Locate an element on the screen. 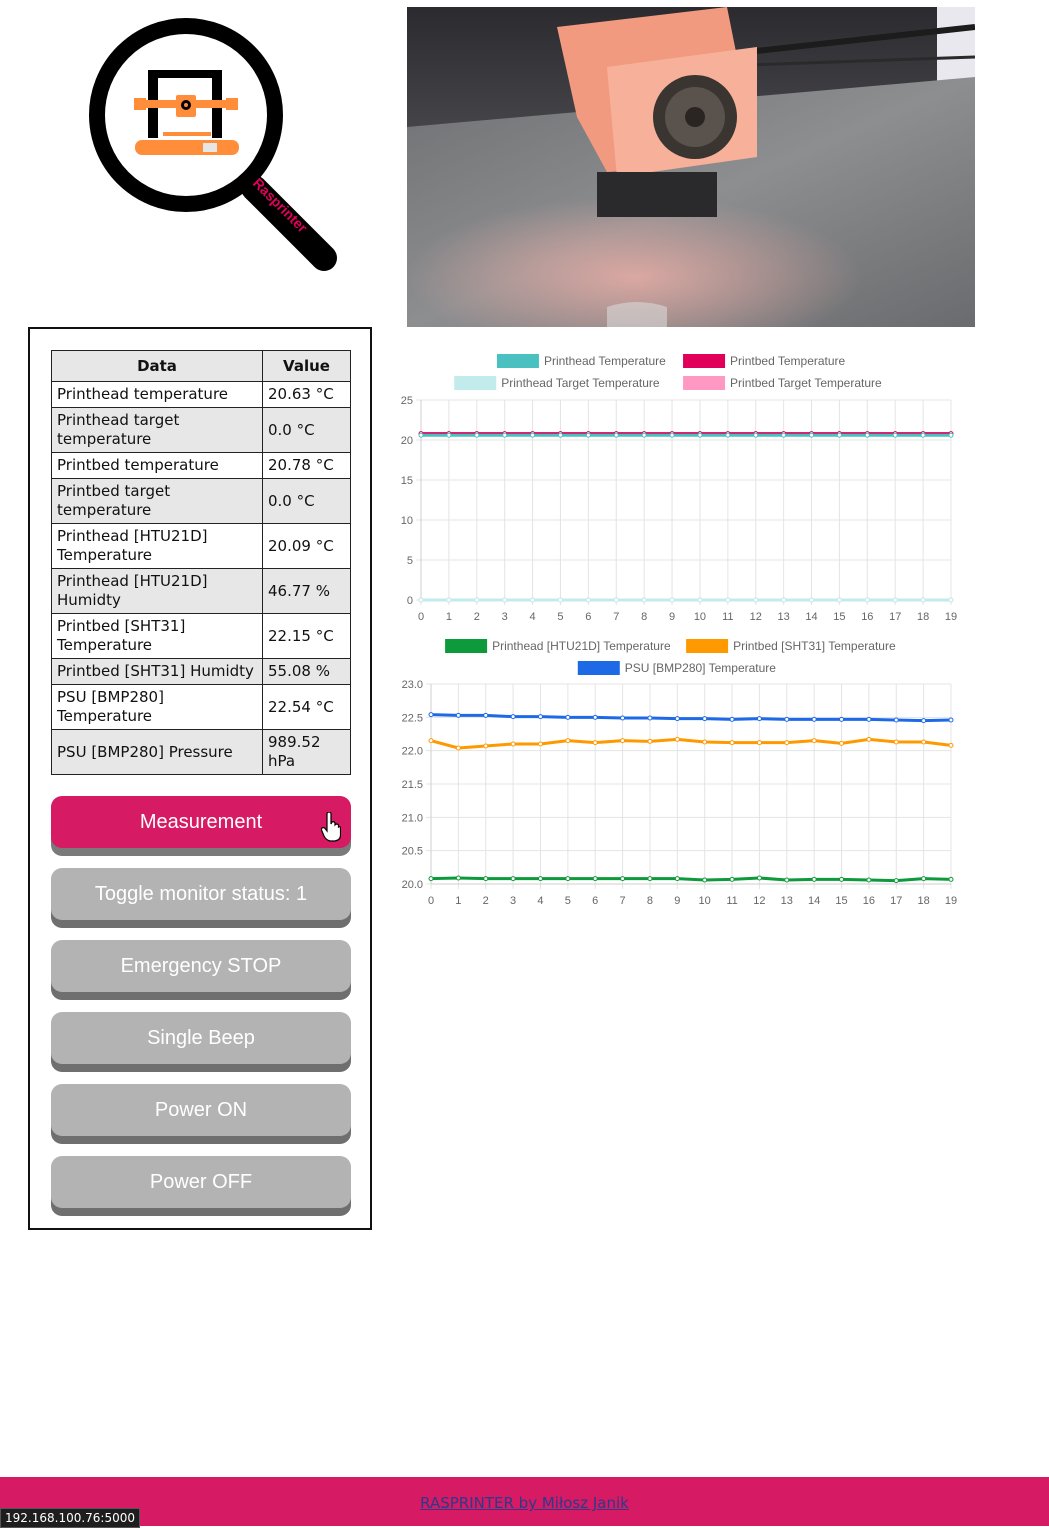 This screenshot has height=1528, width=1049. x-tick-label: 13 is located at coordinates (784, 617).